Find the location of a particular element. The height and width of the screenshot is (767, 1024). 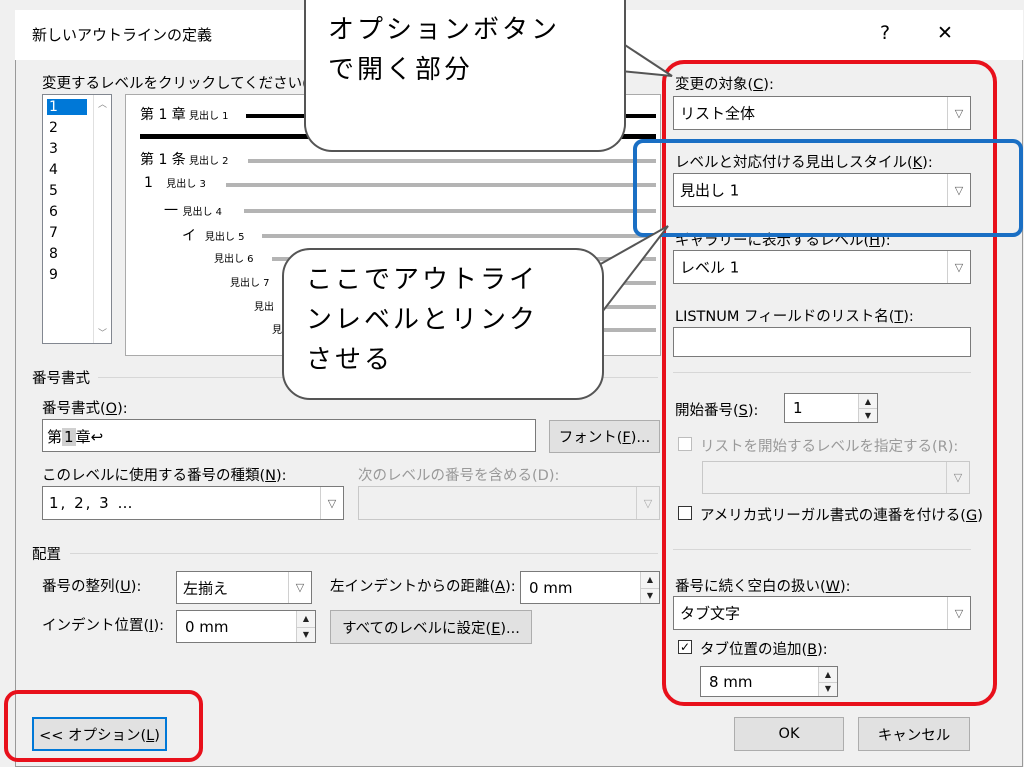

callout-options-line: オプションボタン is located at coordinates (444, 30).